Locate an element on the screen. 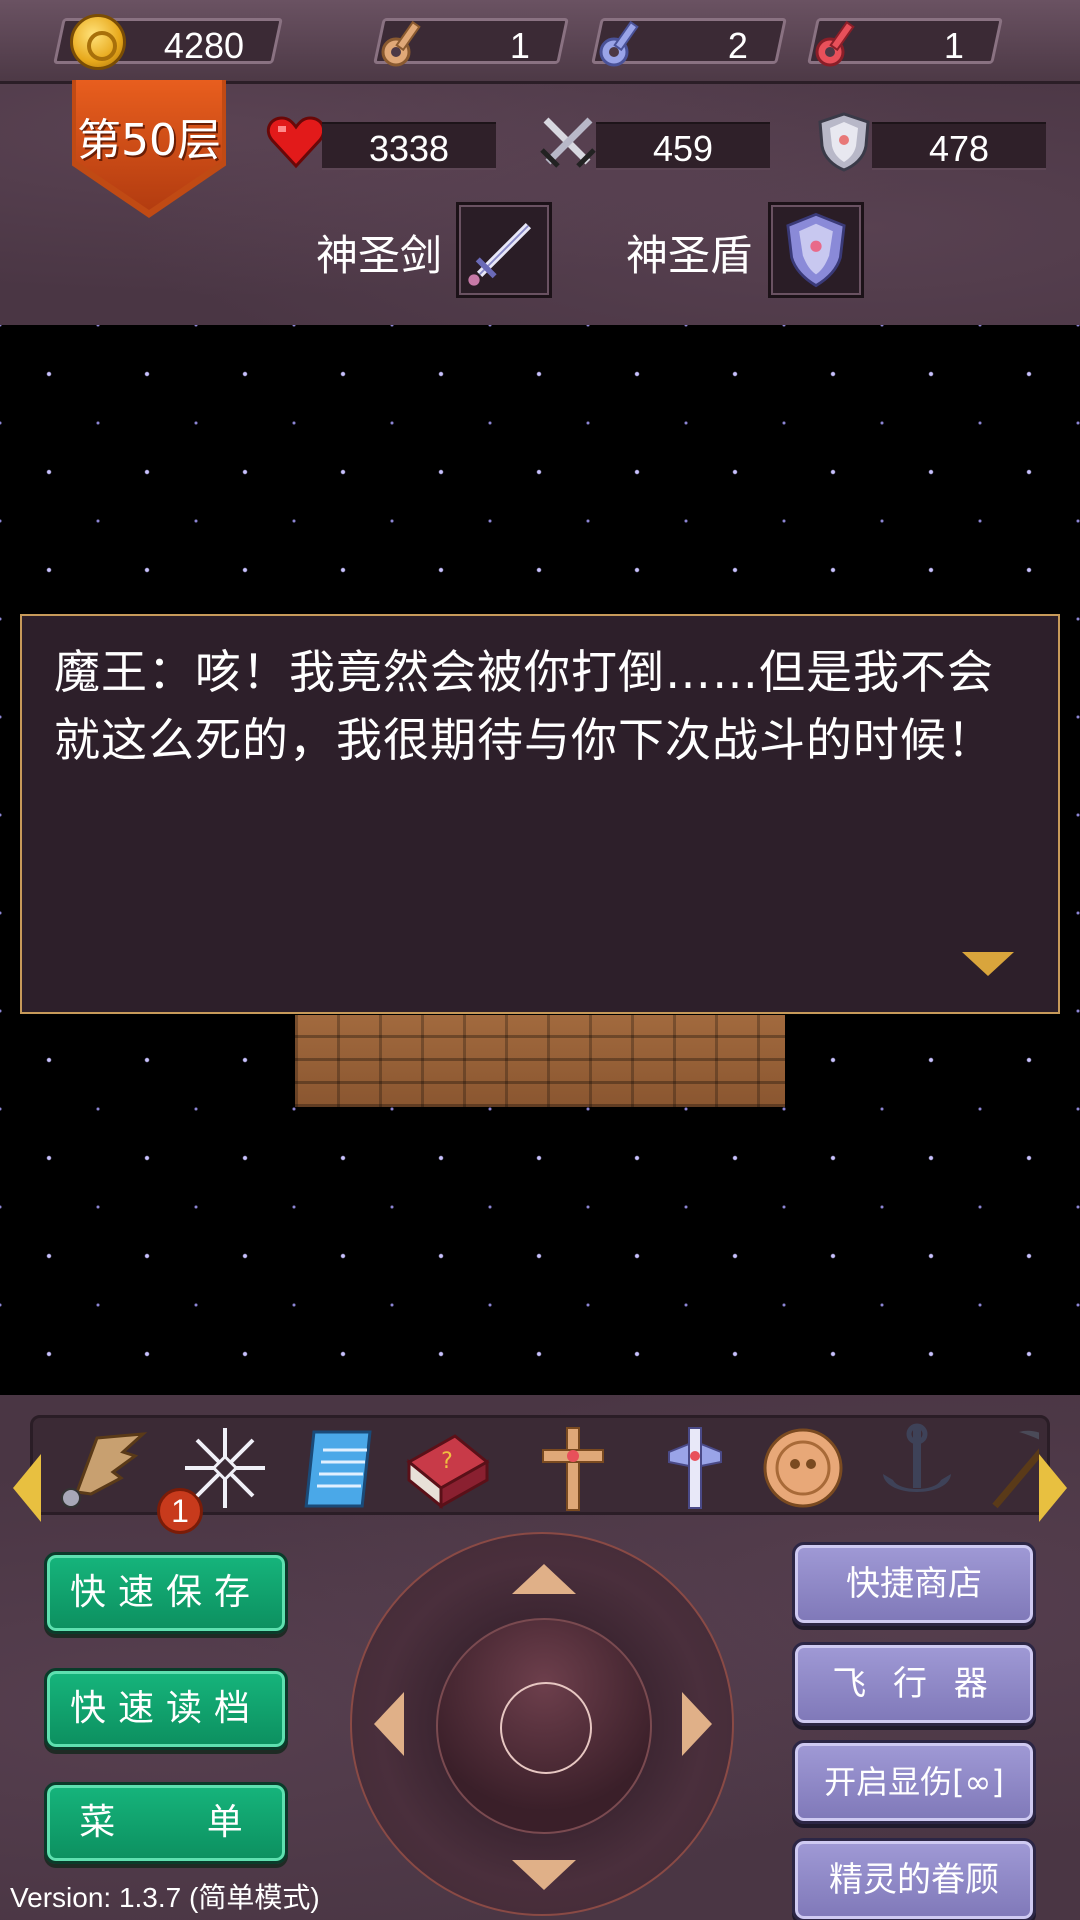 Image resolution: width=1080 pixels, height=1920 pixels. quick-load-button: 快速读档 is located at coordinates (166, 1709).